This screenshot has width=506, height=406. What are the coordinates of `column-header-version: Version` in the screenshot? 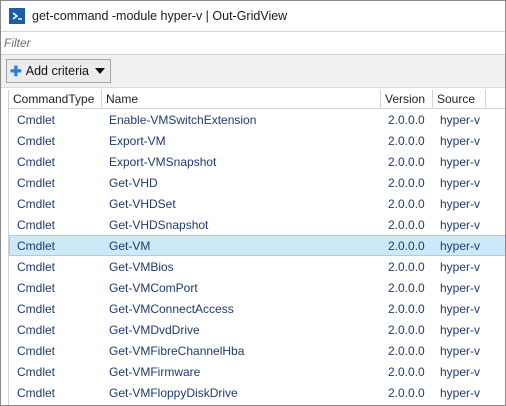 It's located at (407, 99).